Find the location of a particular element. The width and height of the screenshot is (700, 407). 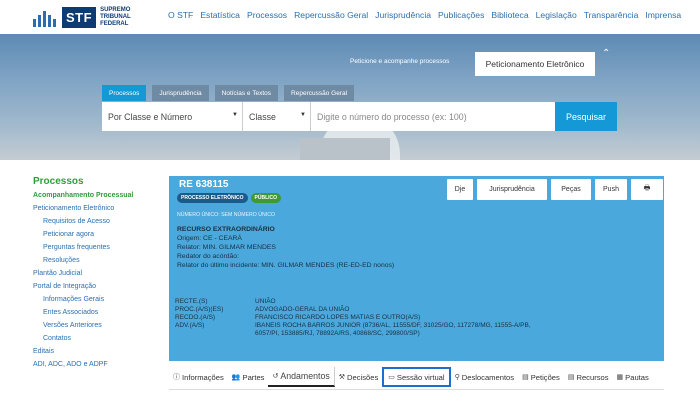

sidebar-item-peticionamento: Peticionamento Eletrônico is located at coordinates (88, 208).